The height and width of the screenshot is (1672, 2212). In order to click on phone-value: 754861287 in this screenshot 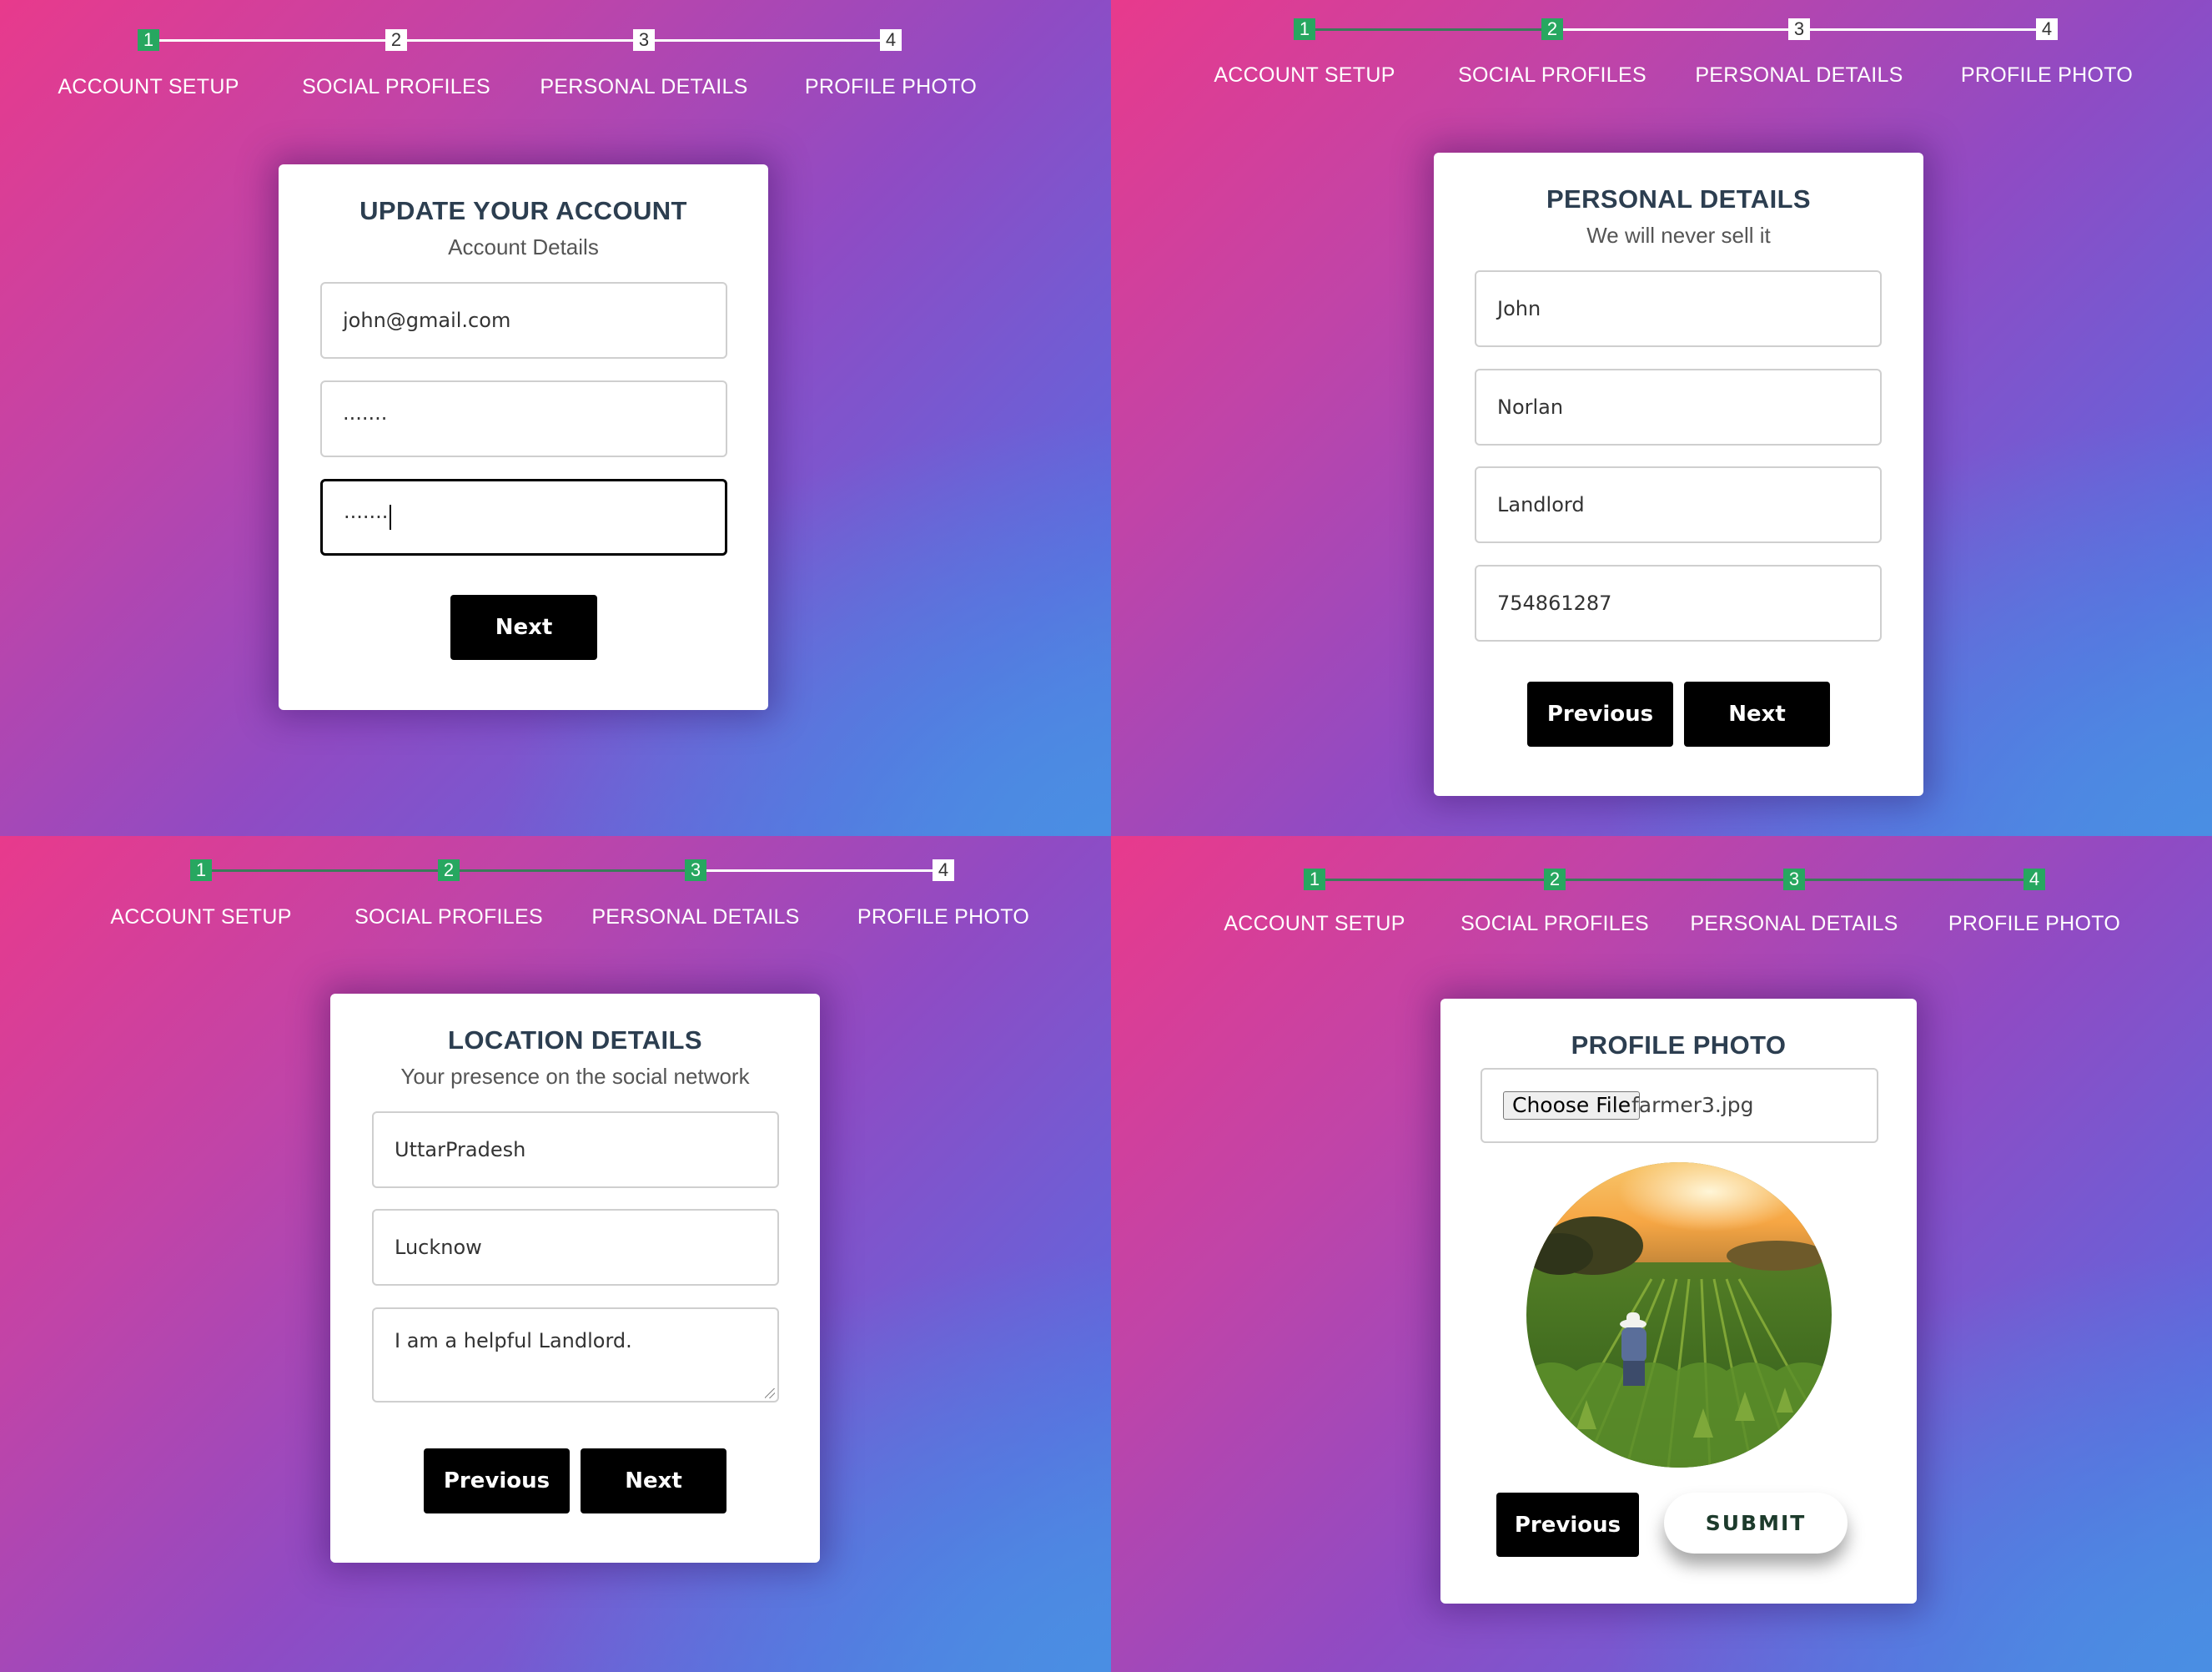, I will do `click(1555, 603)`.